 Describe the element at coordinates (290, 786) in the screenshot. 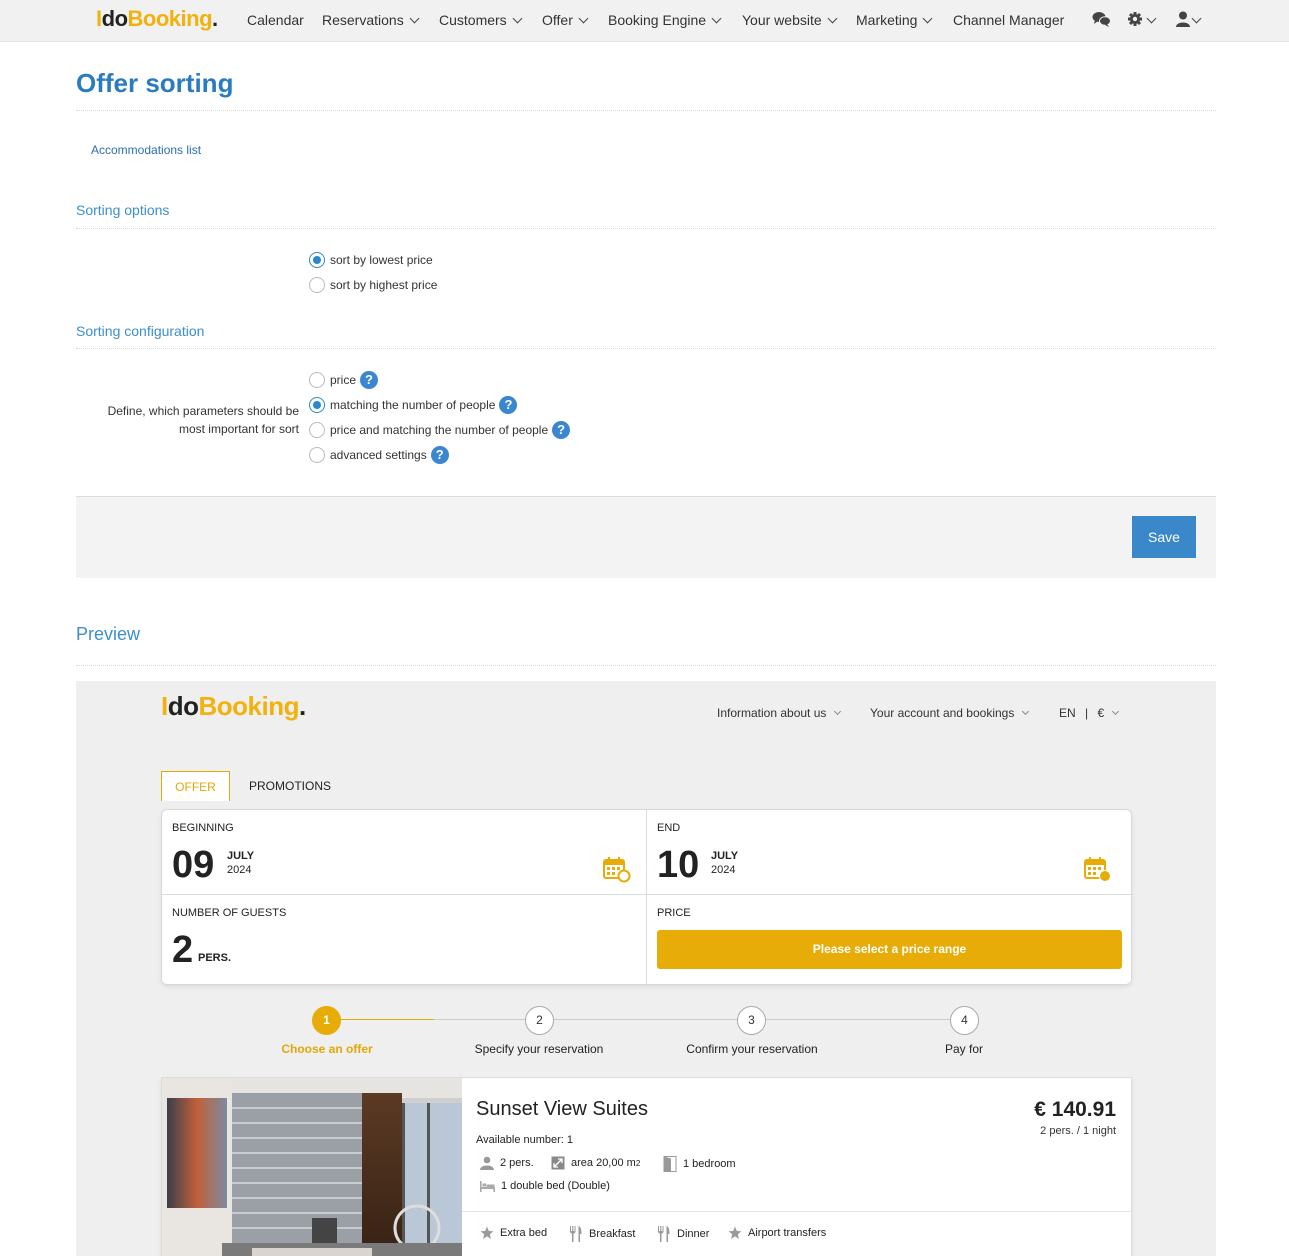

I see `tab-promotions: PROMOTIONS` at that location.